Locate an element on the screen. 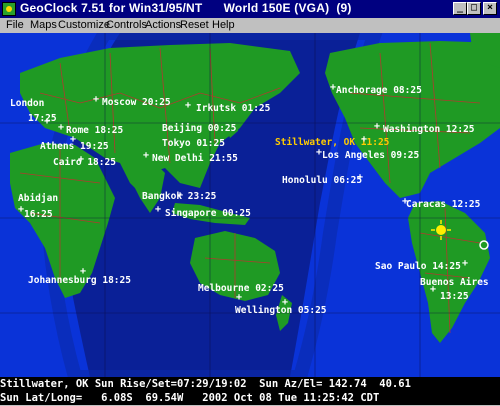  app-icon is located at coordinates (9, 9).